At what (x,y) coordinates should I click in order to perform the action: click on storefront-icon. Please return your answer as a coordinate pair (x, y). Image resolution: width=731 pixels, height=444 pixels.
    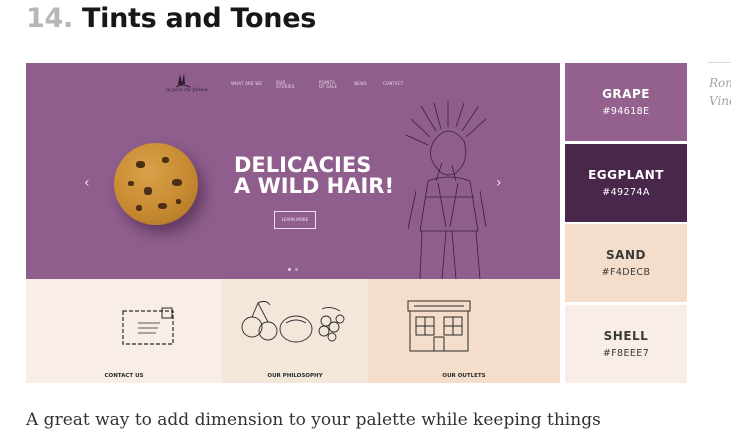
    Looking at the image, I should click on (439, 326).